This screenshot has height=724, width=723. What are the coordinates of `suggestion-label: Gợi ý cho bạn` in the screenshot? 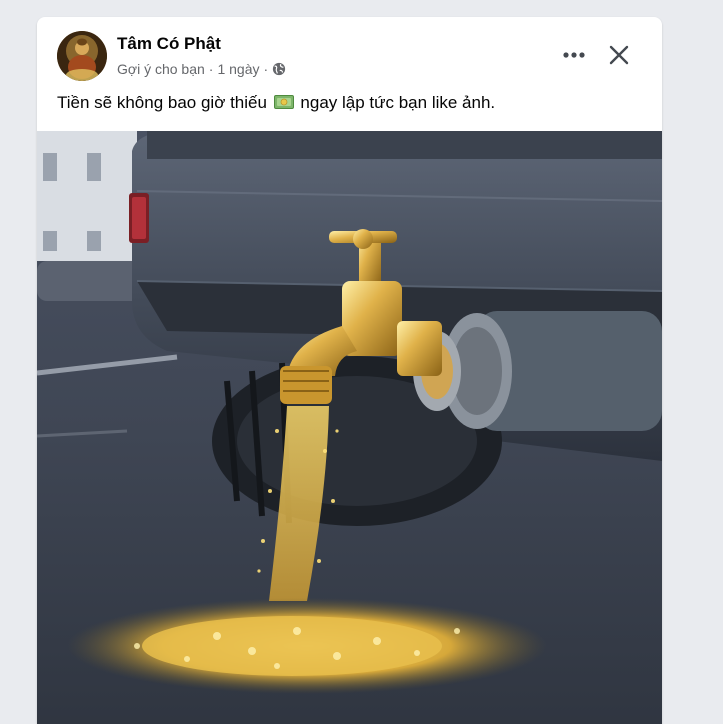 It's located at (161, 69).